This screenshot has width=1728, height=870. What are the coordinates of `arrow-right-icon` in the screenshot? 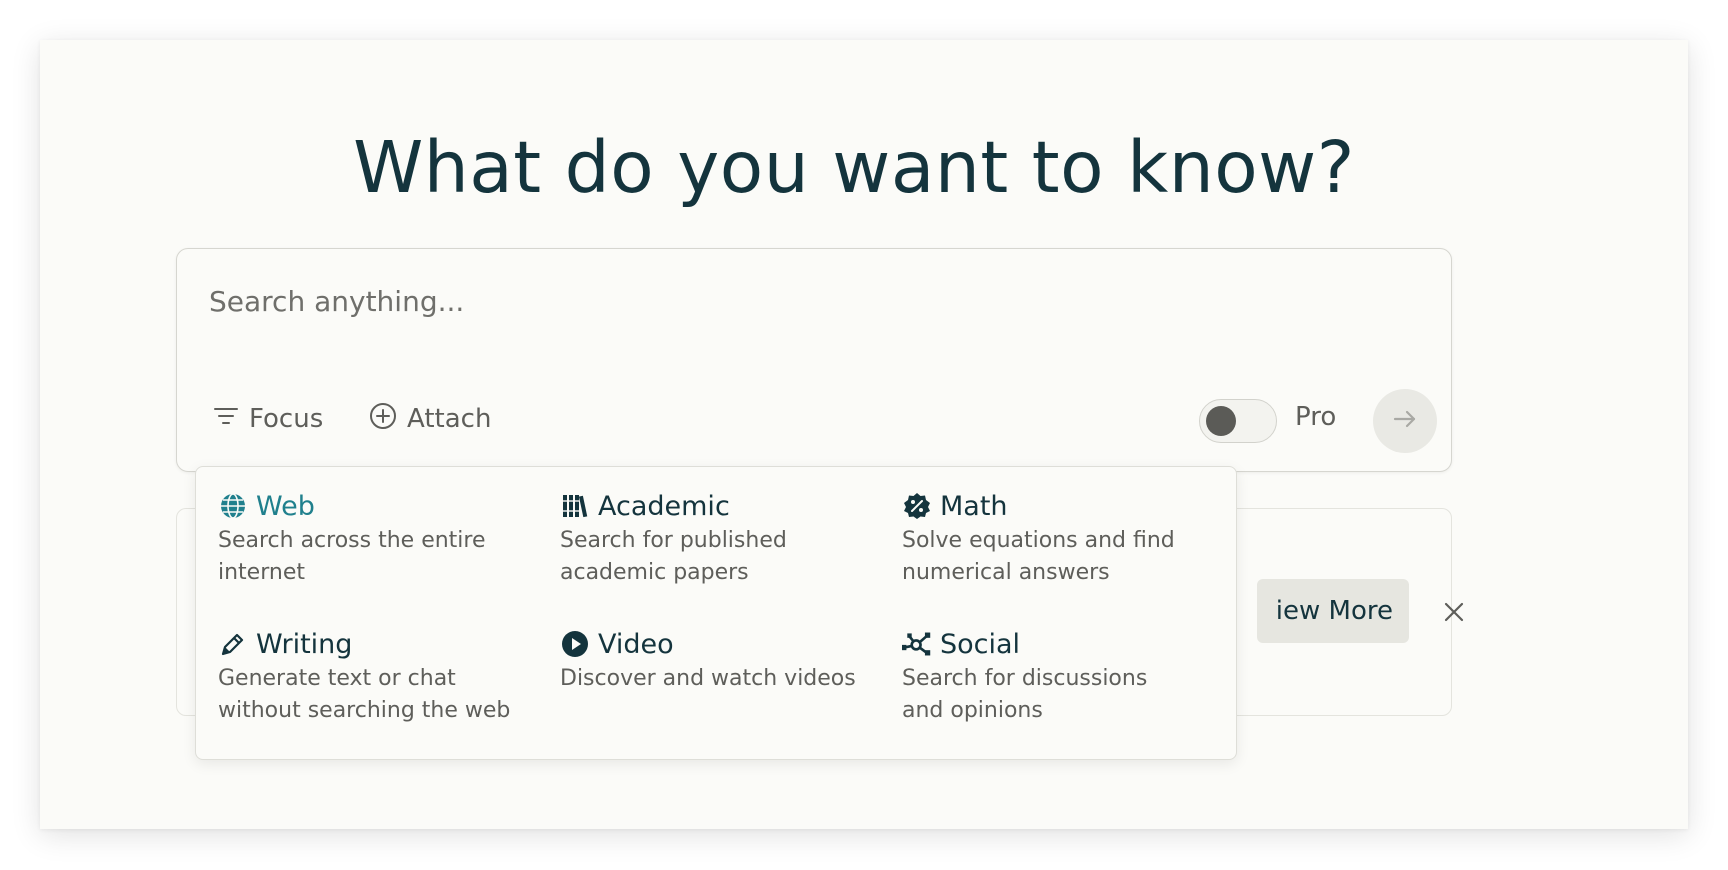 It's located at (1405, 421).